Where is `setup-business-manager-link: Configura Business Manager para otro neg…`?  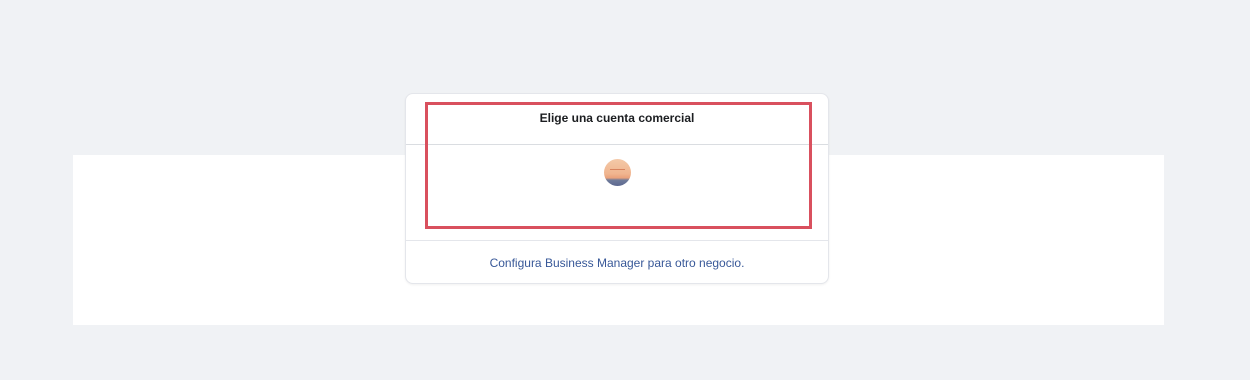
setup-business-manager-link: Configura Business Manager para otro neg… is located at coordinates (617, 263).